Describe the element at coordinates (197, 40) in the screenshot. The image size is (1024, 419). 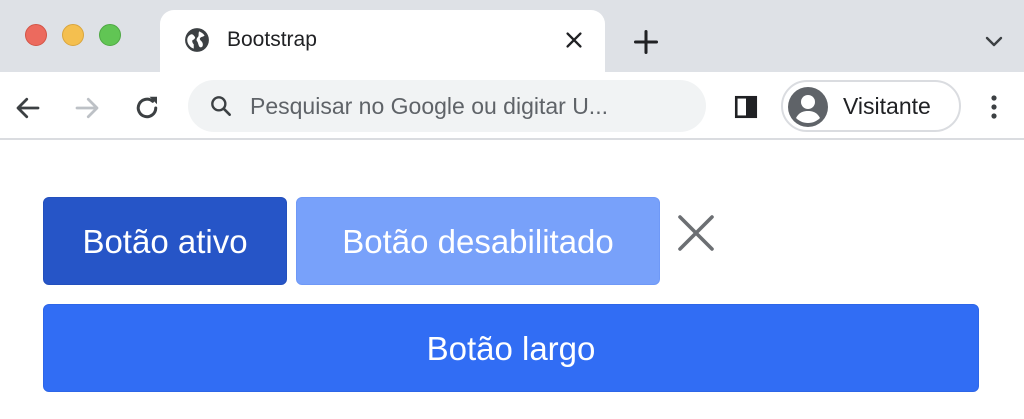
I see `globe-icon` at that location.